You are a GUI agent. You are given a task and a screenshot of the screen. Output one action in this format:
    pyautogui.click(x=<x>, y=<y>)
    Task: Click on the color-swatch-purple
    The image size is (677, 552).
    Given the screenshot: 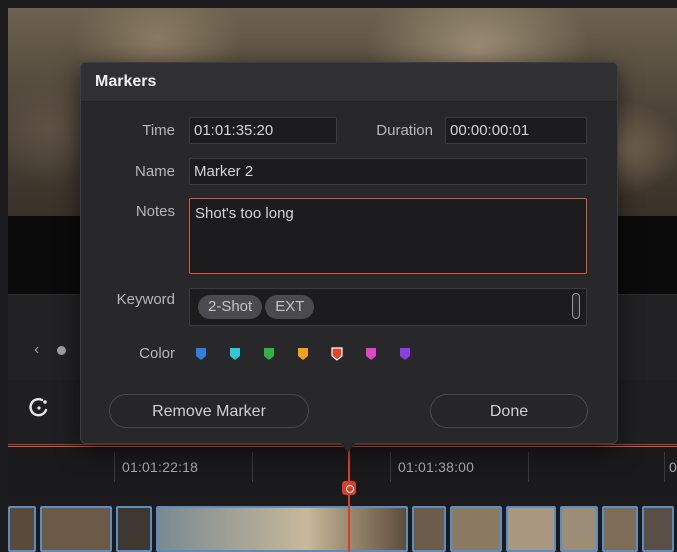 What is the action you would take?
    pyautogui.click(x=405, y=354)
    